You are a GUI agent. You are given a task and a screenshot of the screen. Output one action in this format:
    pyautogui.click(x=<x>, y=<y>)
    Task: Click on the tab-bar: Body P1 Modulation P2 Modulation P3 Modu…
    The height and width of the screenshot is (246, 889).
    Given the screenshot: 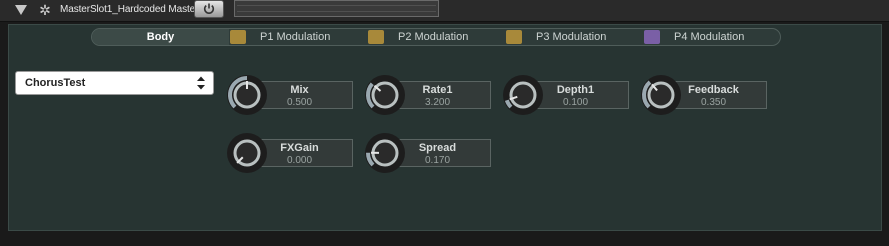 What is the action you would take?
    pyautogui.click(x=436, y=37)
    